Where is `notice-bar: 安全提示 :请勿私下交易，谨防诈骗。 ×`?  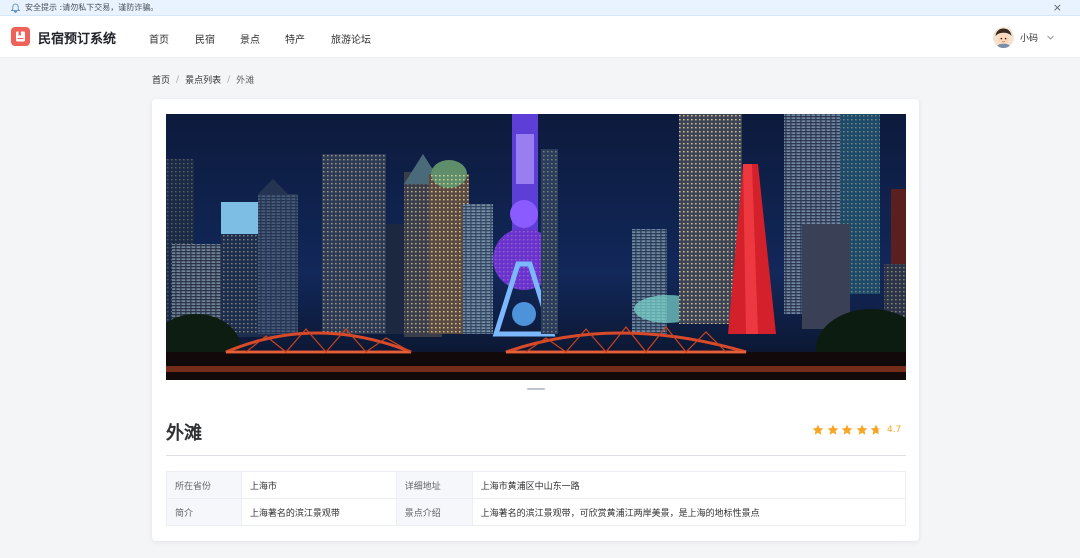 notice-bar: 安全提示 :请勿私下交易，谨防诈骗。 × is located at coordinates (540, 8).